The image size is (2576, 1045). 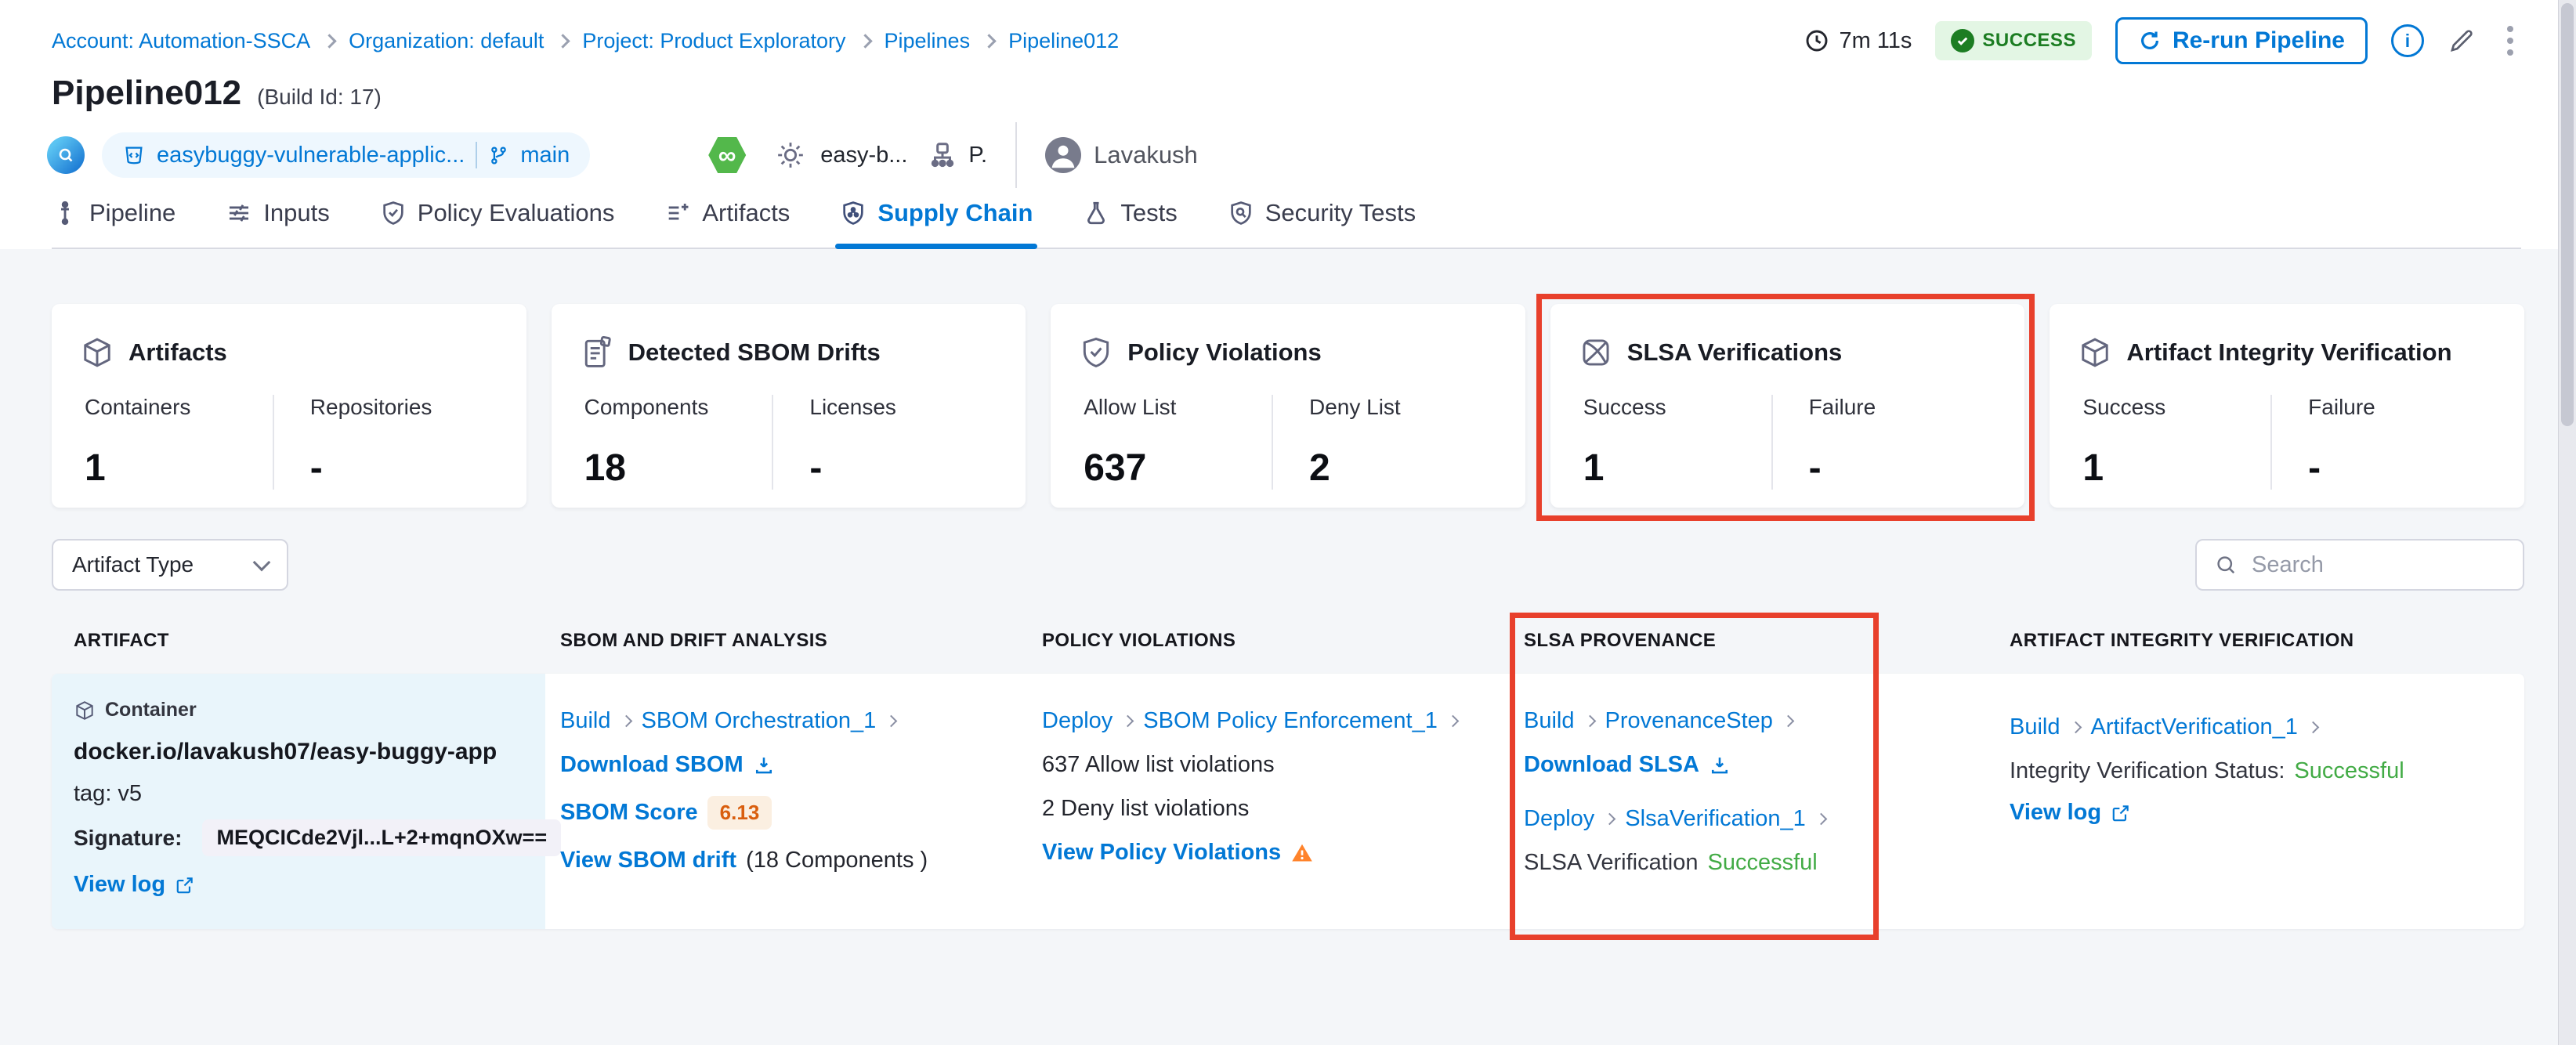 I want to click on search-box, so click(x=2359, y=565).